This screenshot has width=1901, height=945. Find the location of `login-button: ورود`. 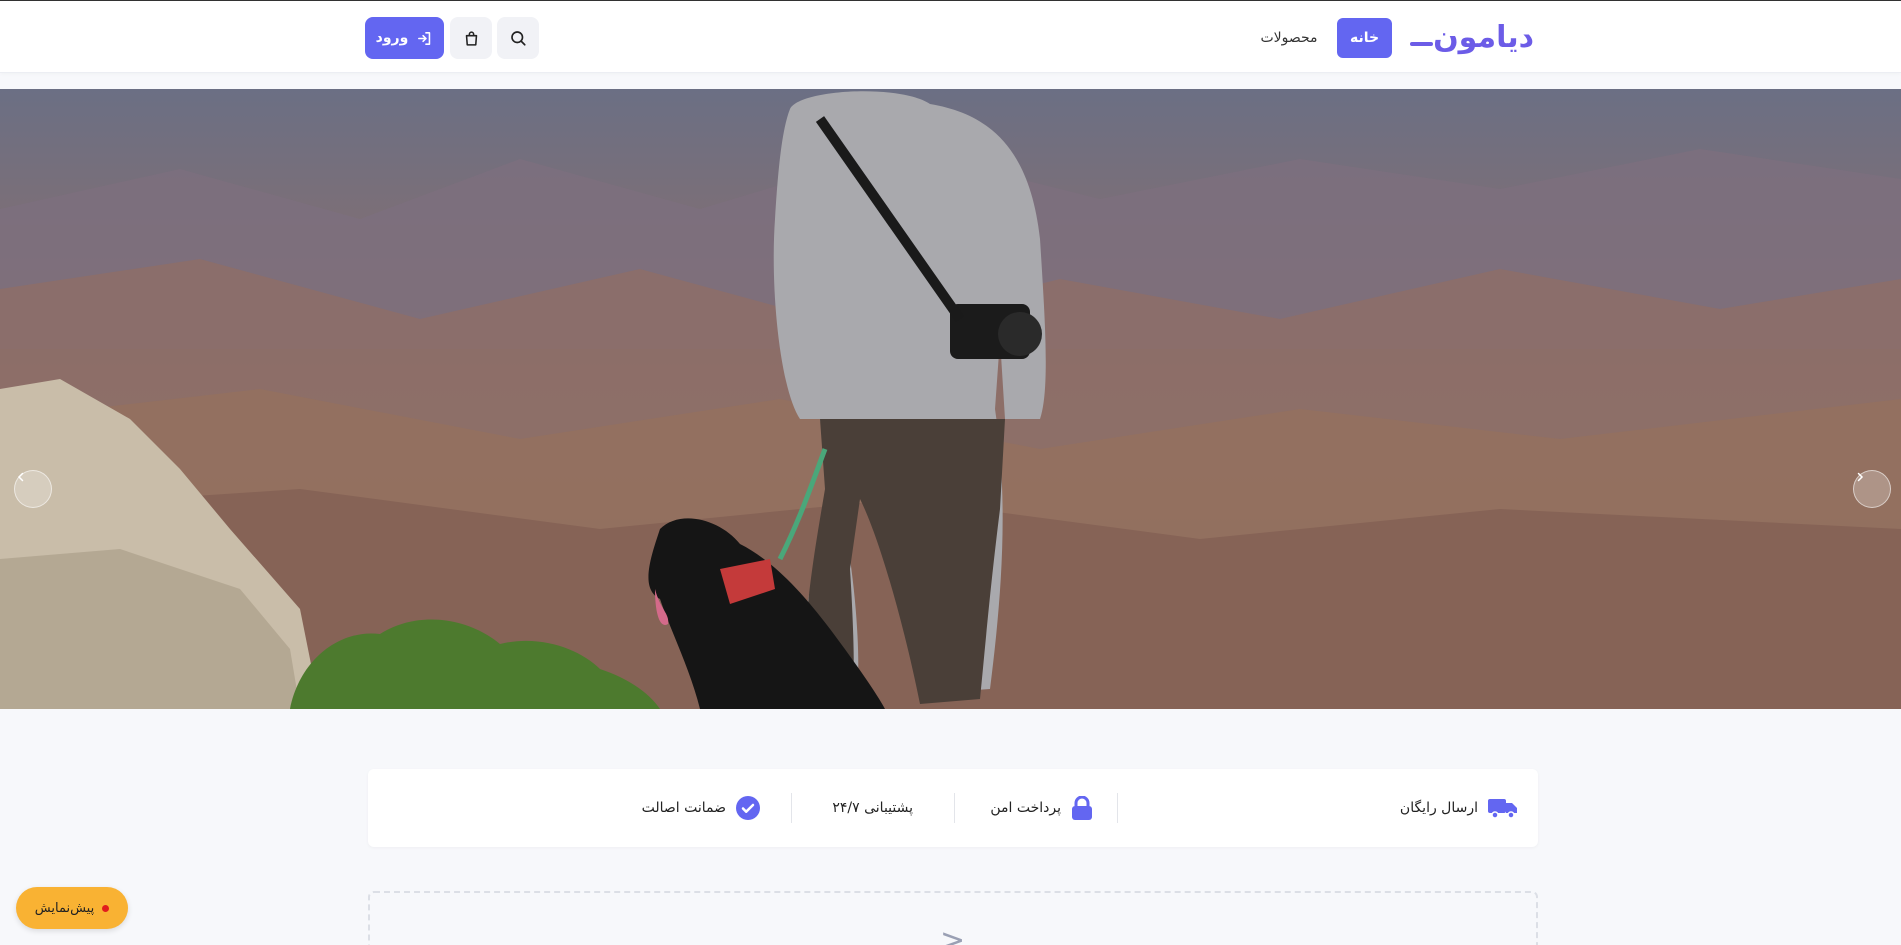

login-button: ورود is located at coordinates (404, 38).